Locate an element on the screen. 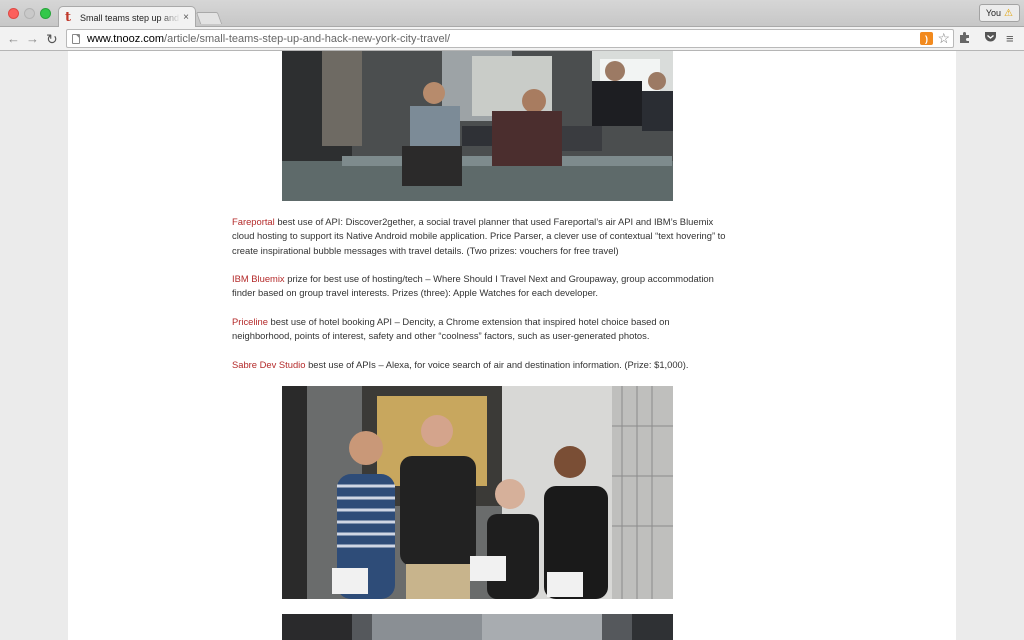 The width and height of the screenshot is (1024, 640). puzzle-icon is located at coordinates (965, 39).